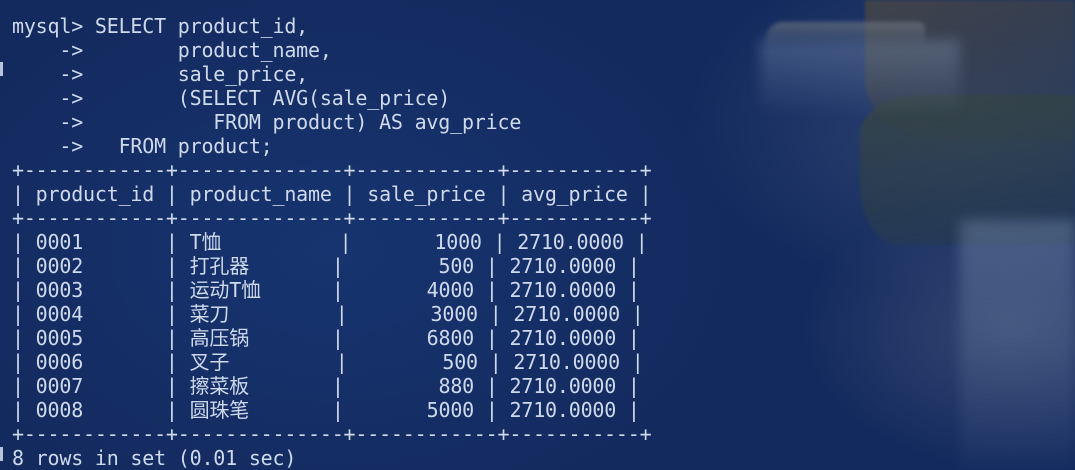  I want to click on query-line: -> FROM product) AS avg_price, so click(267, 122).